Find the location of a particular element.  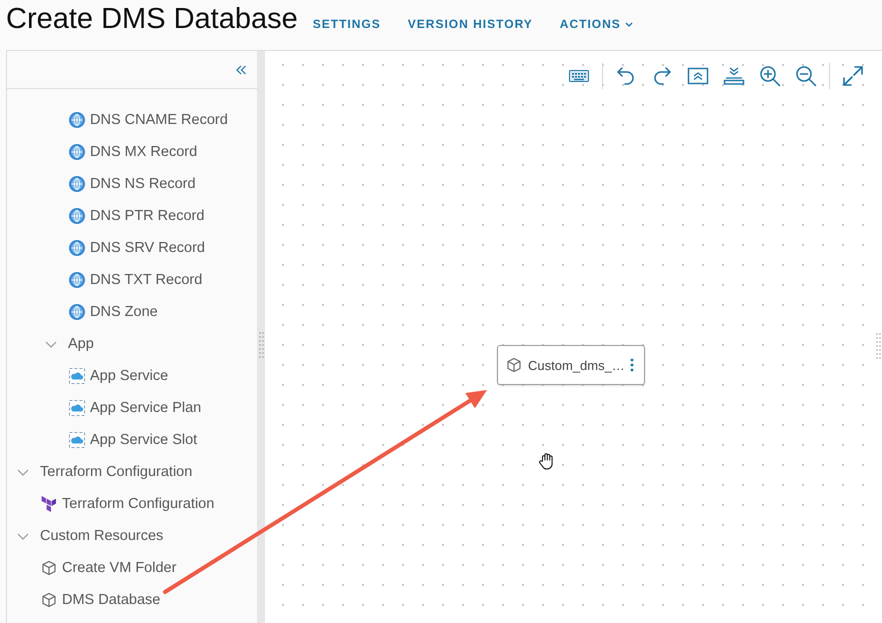

collapse-icon is located at coordinates (241, 70).